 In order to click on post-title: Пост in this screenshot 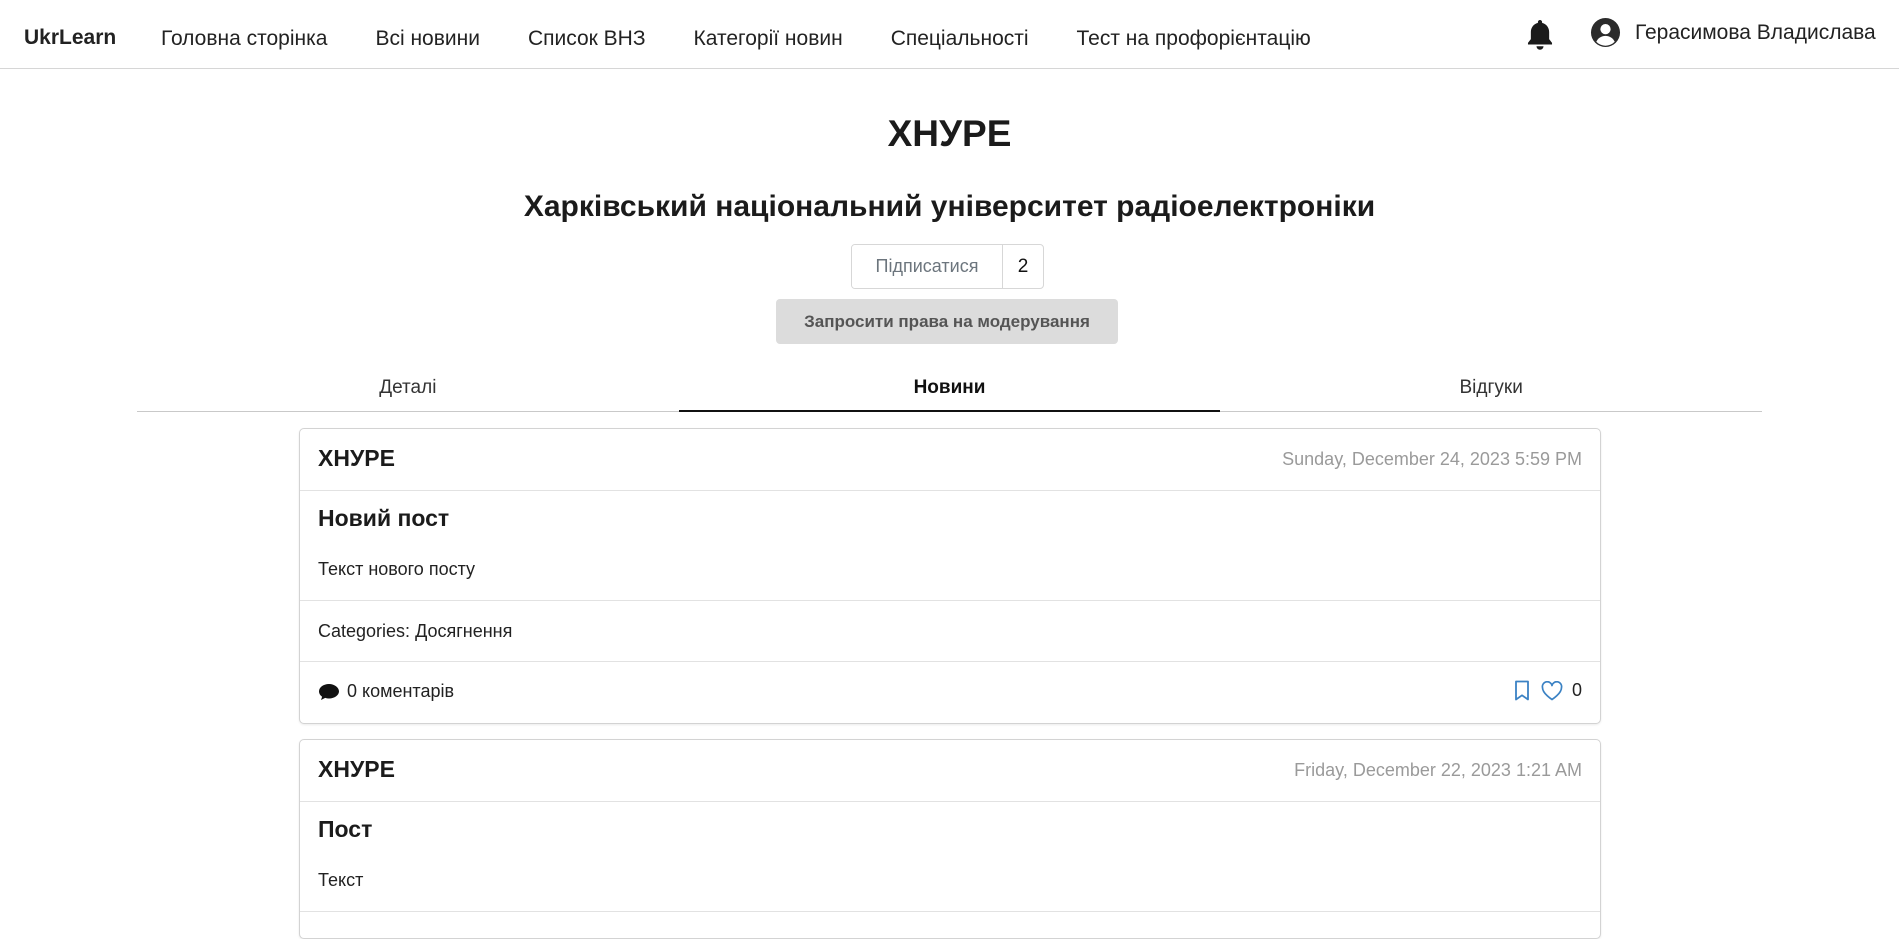, I will do `click(345, 829)`.